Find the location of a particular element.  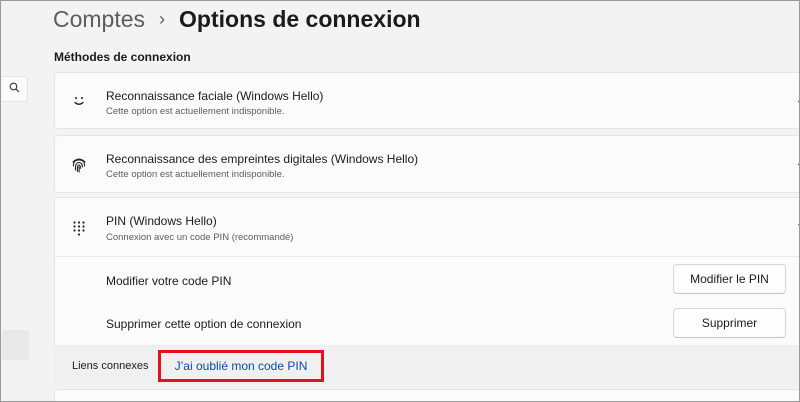

breadcrumb: Comptes › Options de connexion is located at coordinates (237, 19).